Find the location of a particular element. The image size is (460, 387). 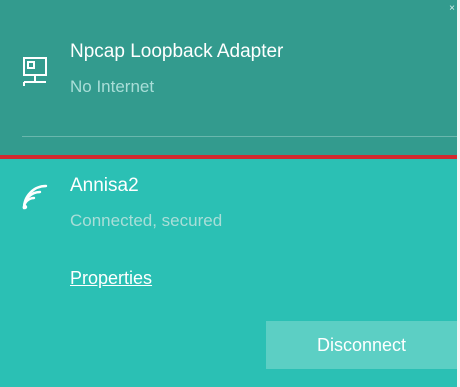

network-status: No Internet is located at coordinates (112, 86).